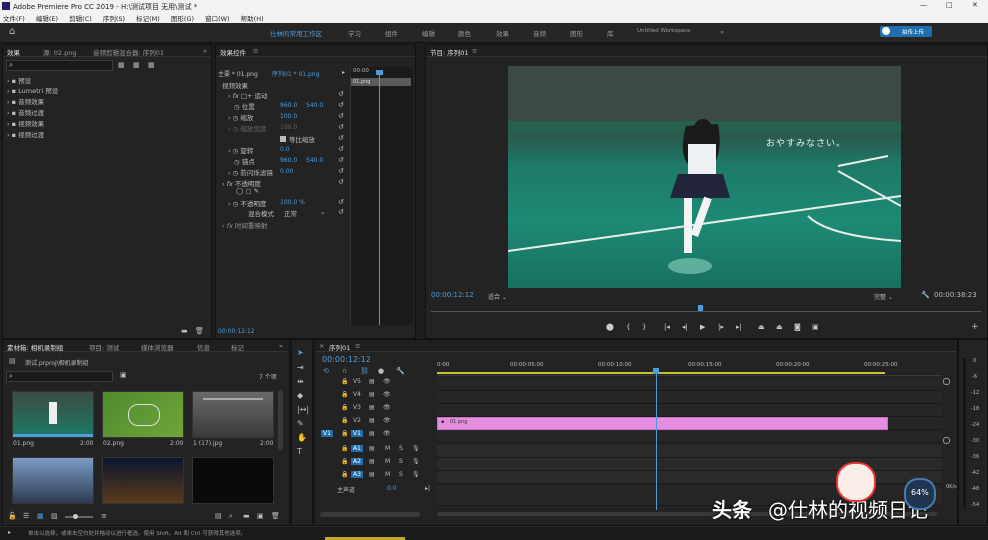 This screenshot has width=988, height=540. I want to click on project-scrollbar, so click(280, 420).